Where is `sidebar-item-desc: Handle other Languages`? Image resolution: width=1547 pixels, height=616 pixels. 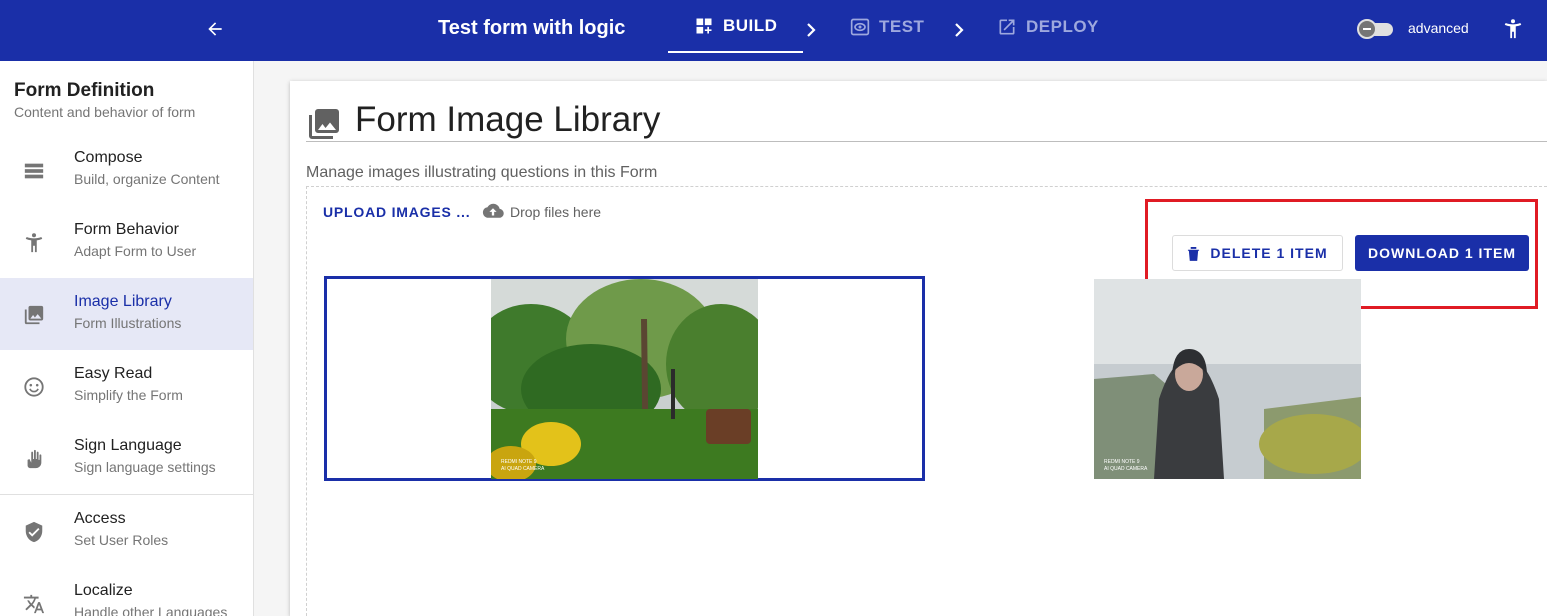
sidebar-item-desc: Handle other Languages is located at coordinates (151, 610).